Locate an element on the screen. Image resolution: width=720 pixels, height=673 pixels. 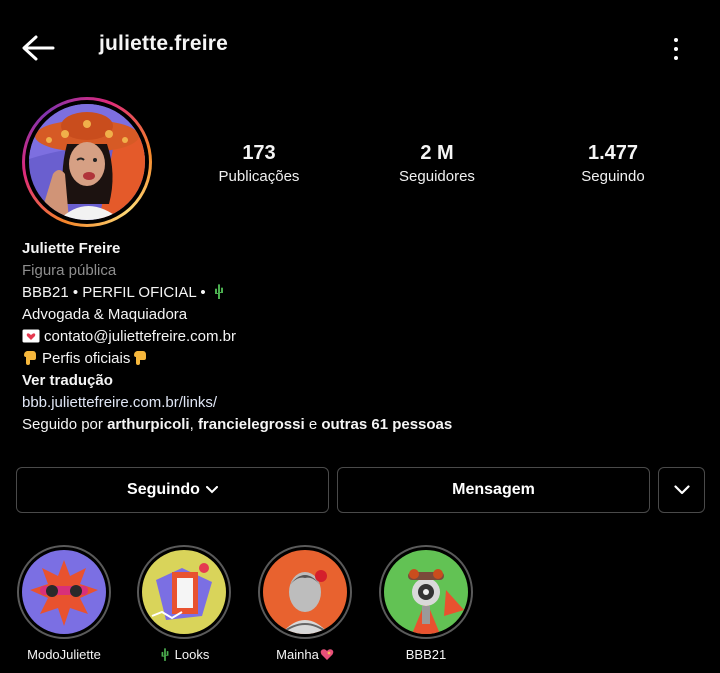
following-button: Seguindo is located at coordinates (172, 490).